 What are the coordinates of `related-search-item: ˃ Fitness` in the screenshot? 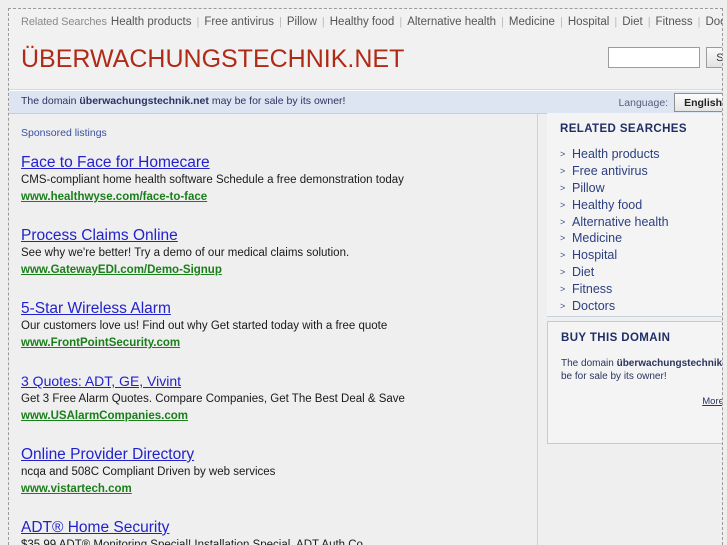 It's located at (641, 289).